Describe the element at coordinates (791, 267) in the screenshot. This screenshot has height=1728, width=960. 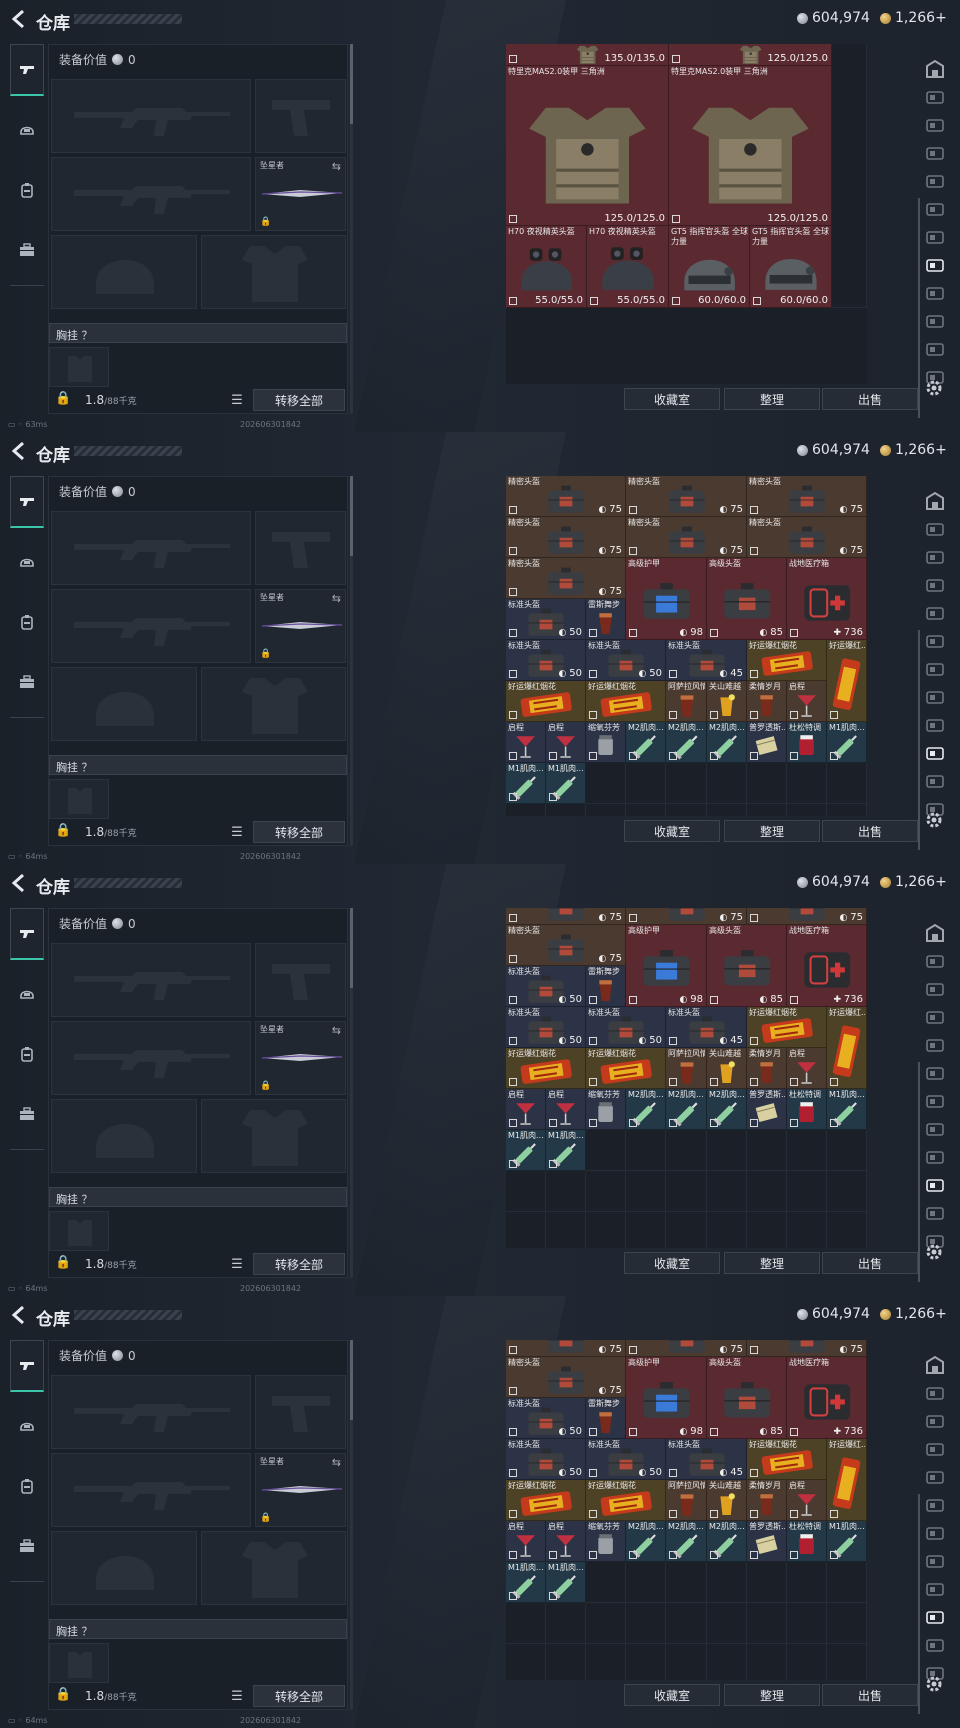
I see `item-cell: GT5 指挥官头盔 全球力量 60.0/60.0` at that location.